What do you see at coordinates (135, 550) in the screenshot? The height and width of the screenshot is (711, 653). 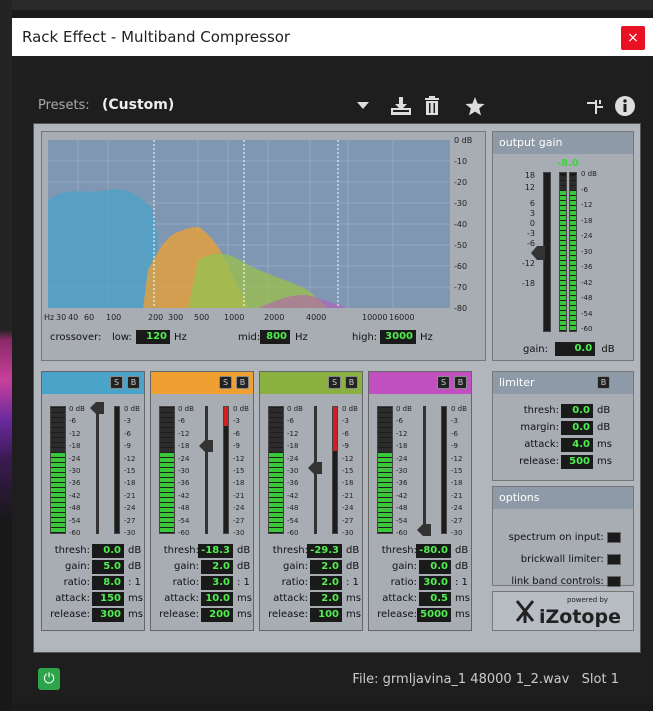 I see `thresh-unit: dB` at bounding box center [135, 550].